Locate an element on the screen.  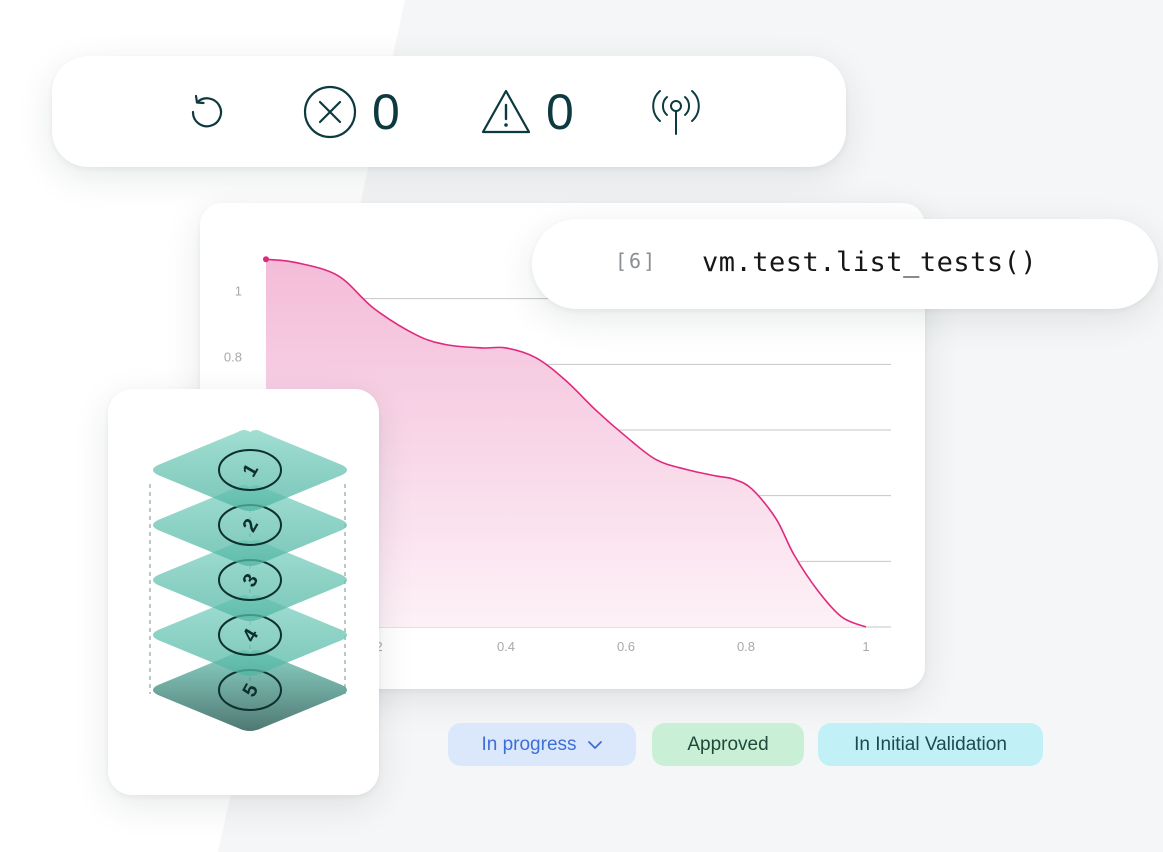
warning-count: 0 is located at coordinates (560, 111).